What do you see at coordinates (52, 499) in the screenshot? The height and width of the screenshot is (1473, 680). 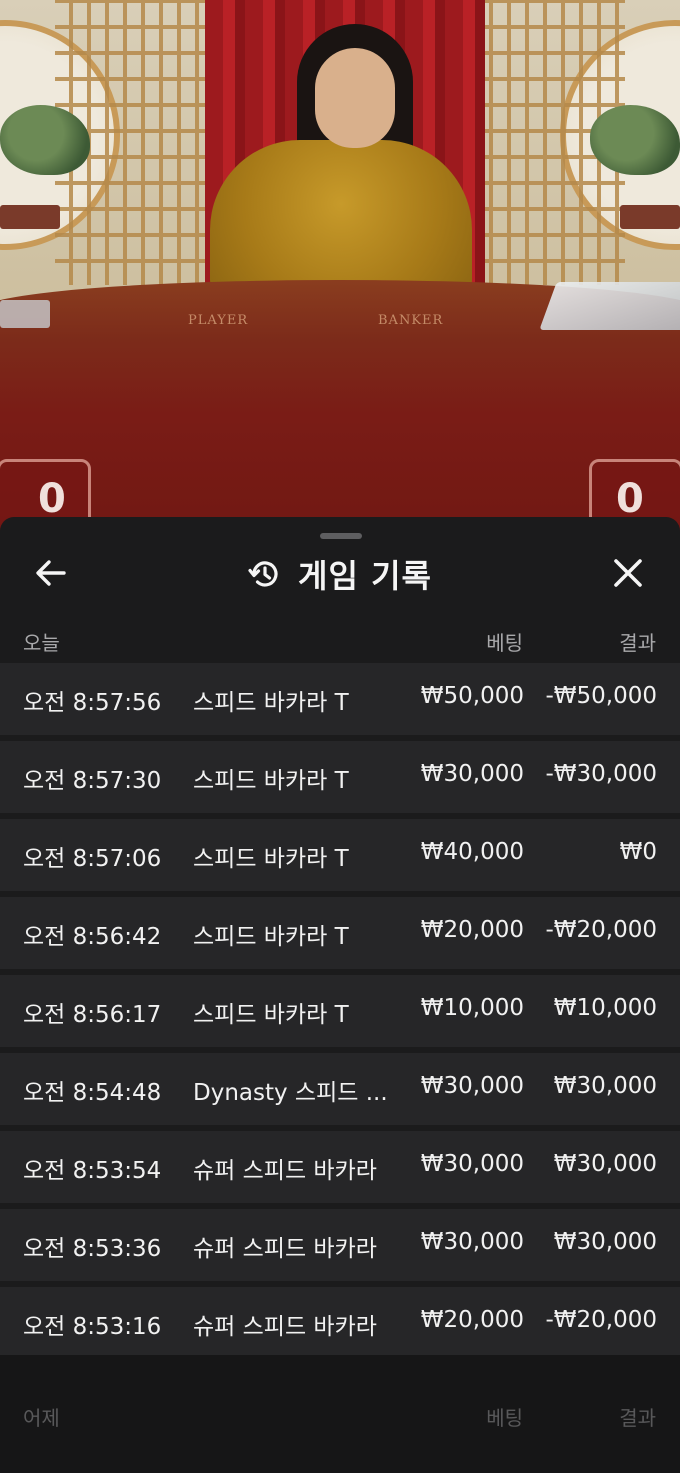 I see `player-score: 0` at bounding box center [52, 499].